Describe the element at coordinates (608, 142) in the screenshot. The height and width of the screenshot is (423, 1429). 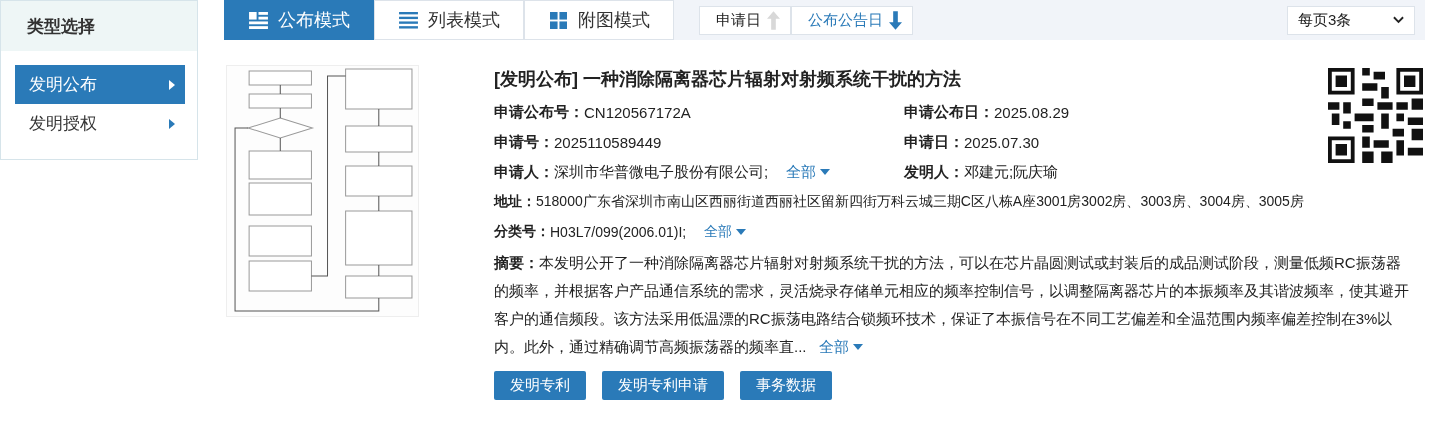
I see `field-value: 2025110589449` at that location.